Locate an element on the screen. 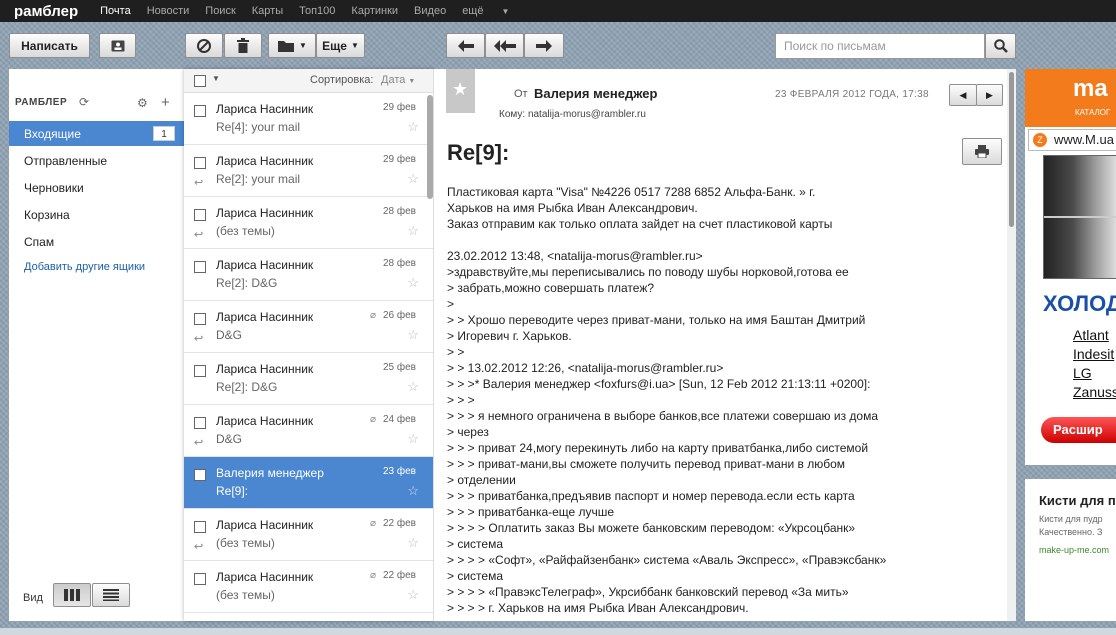  folder-sent: Отправленные is located at coordinates (96, 160).